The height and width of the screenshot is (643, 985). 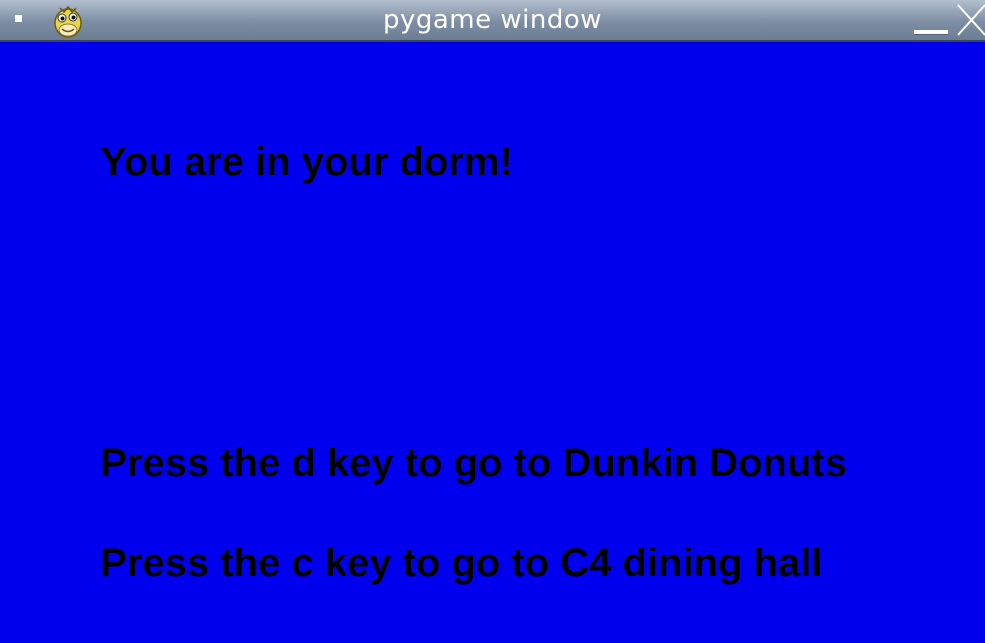 I want to click on instruction-dunkin: Press the d key to go to Dunkin Donuts, so click(x=473, y=463).